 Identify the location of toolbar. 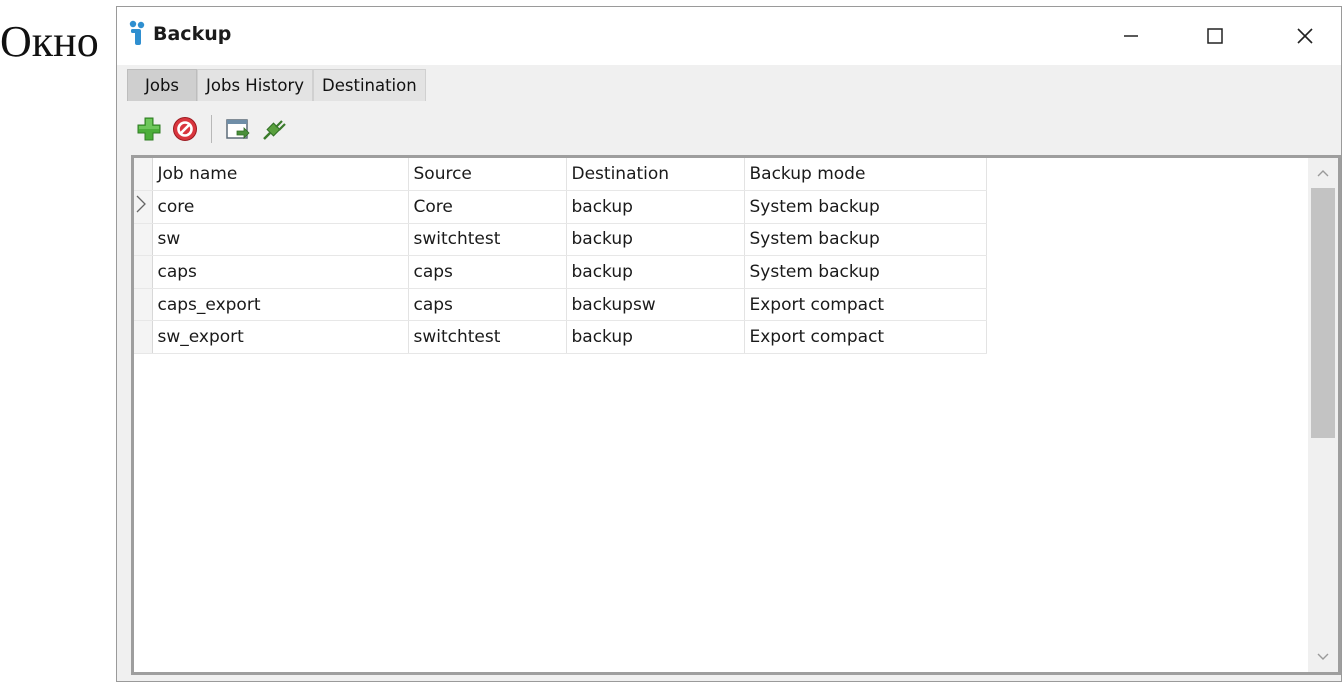
(211, 129).